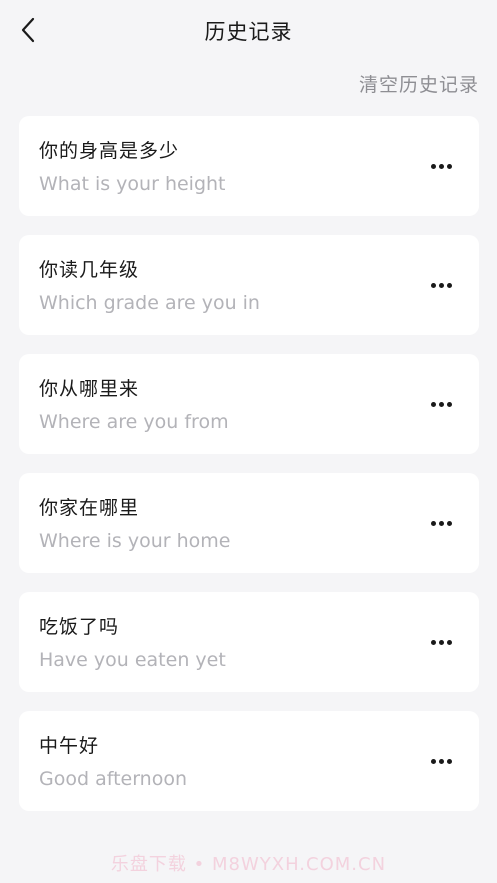 The height and width of the screenshot is (883, 497). I want to click on history-item-chinese: 你读几年级, so click(89, 270).